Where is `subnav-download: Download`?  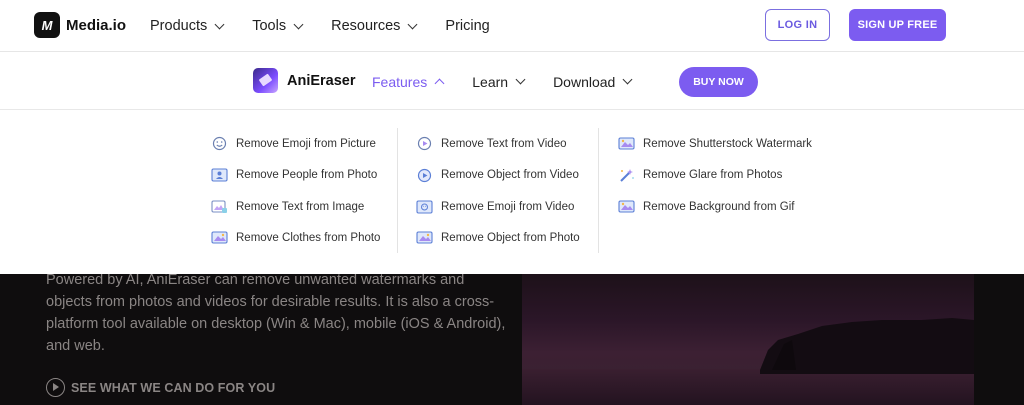
subnav-download: Download is located at coordinates (593, 81).